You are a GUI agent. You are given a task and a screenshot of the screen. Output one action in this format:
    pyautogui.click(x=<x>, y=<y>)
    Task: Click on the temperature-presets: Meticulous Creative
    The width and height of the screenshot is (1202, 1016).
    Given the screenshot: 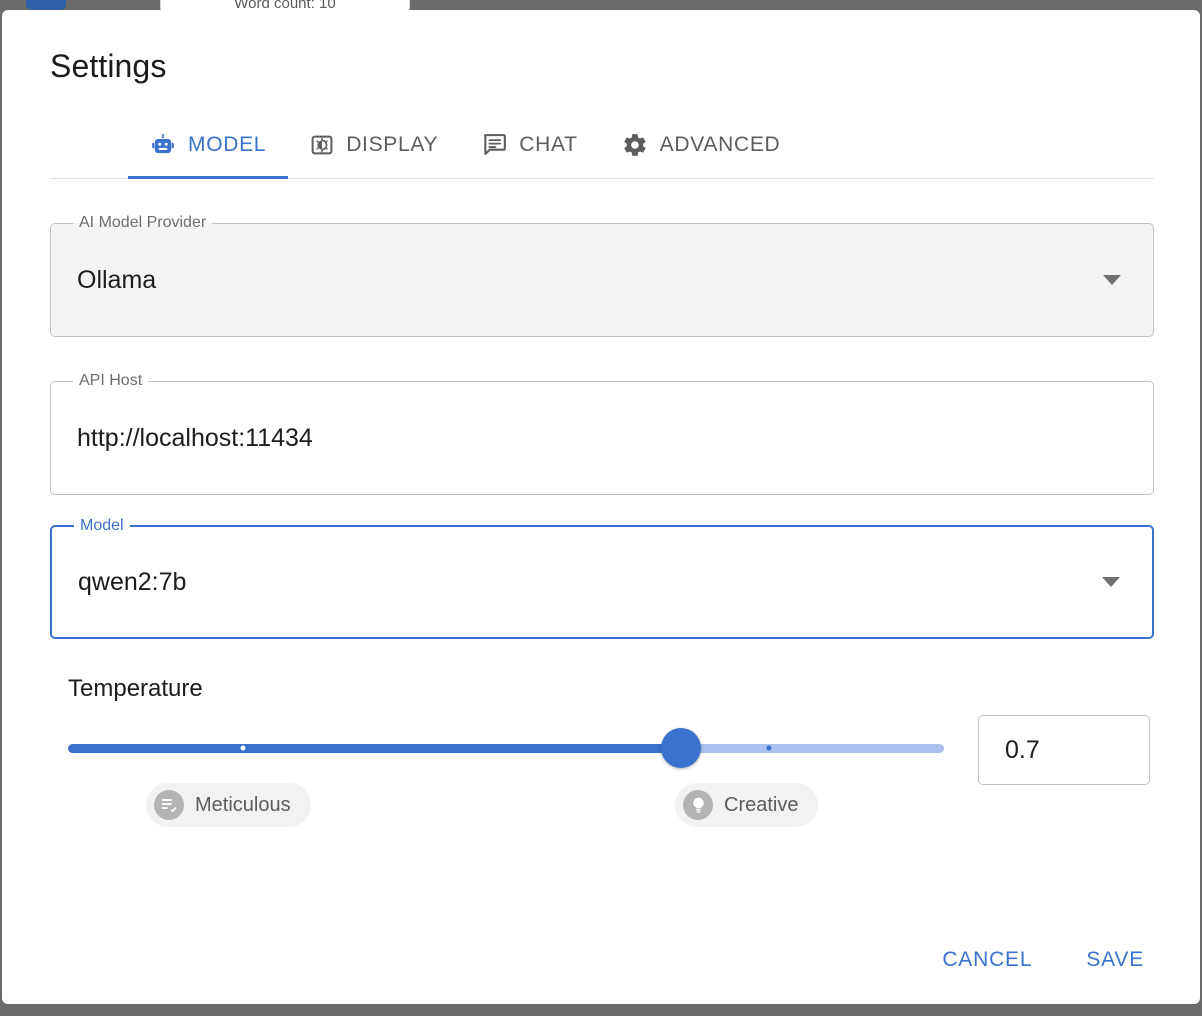 What is the action you would take?
    pyautogui.click(x=506, y=808)
    